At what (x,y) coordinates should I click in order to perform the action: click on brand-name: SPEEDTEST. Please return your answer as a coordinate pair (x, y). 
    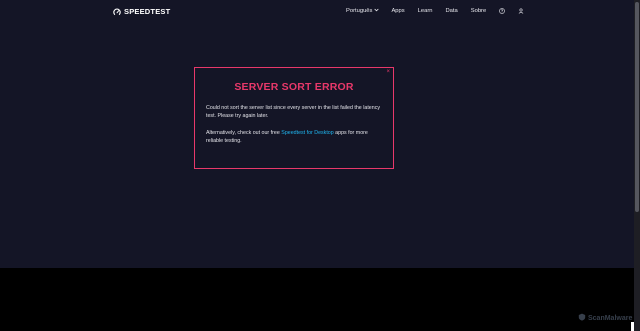
    Looking at the image, I should click on (147, 11).